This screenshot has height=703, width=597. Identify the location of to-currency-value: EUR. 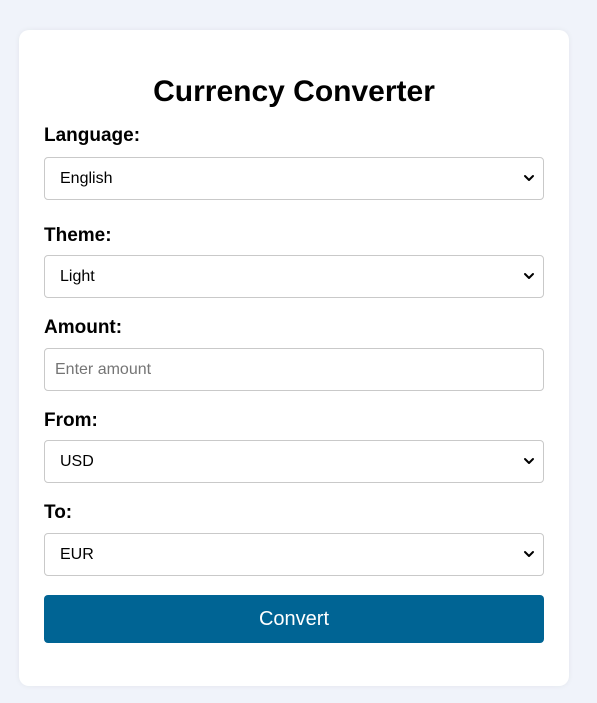
(77, 554).